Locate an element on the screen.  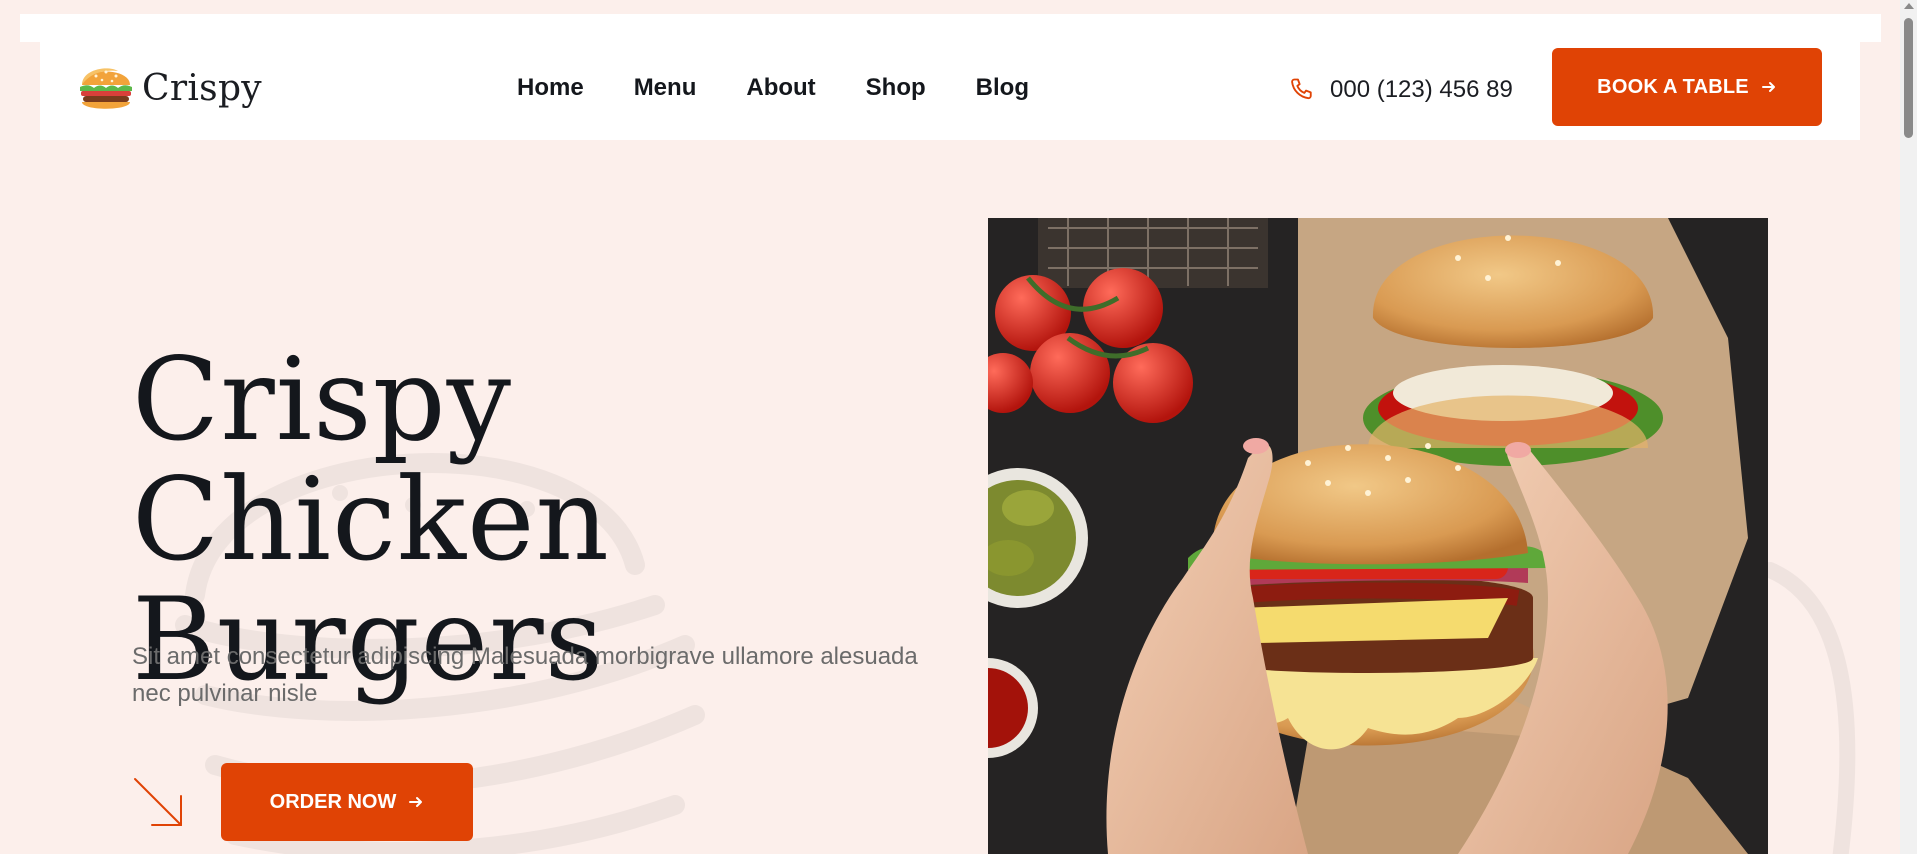
phone-contact: 000 (123) 456 89 is located at coordinates (1400, 90).